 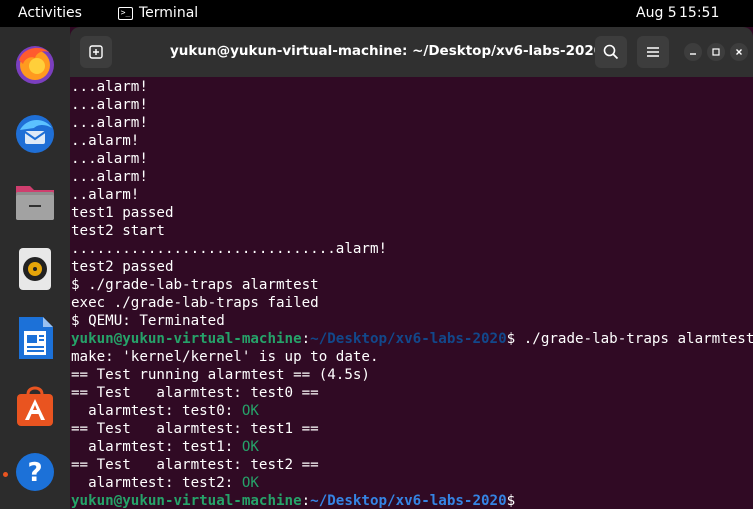 What do you see at coordinates (229, 249) in the screenshot?
I see `output-line: ...............................alarm!` at bounding box center [229, 249].